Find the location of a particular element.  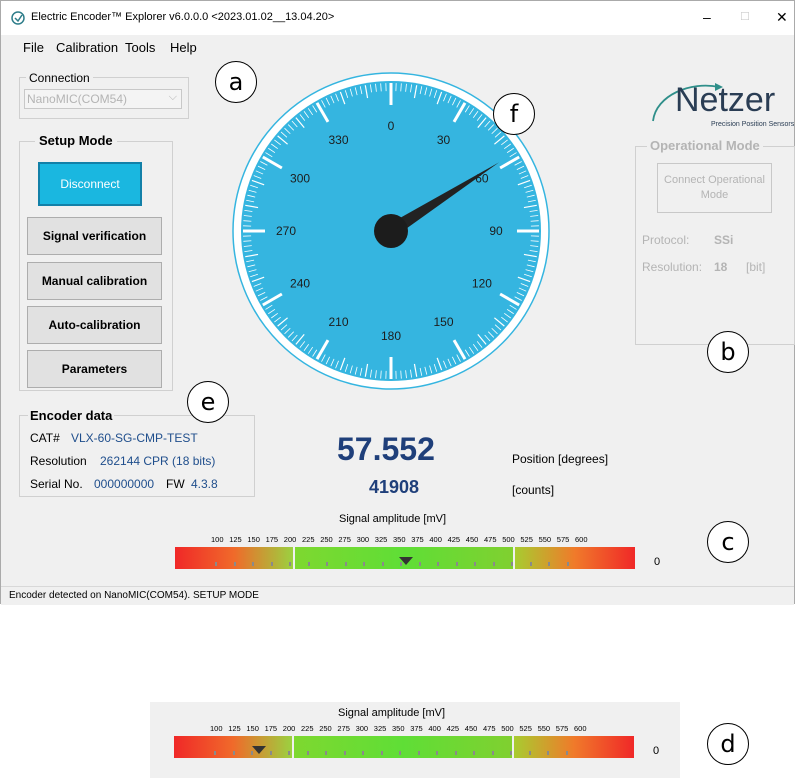

connection-select: NanoMIC(COM54) ⌵ is located at coordinates (103, 99).